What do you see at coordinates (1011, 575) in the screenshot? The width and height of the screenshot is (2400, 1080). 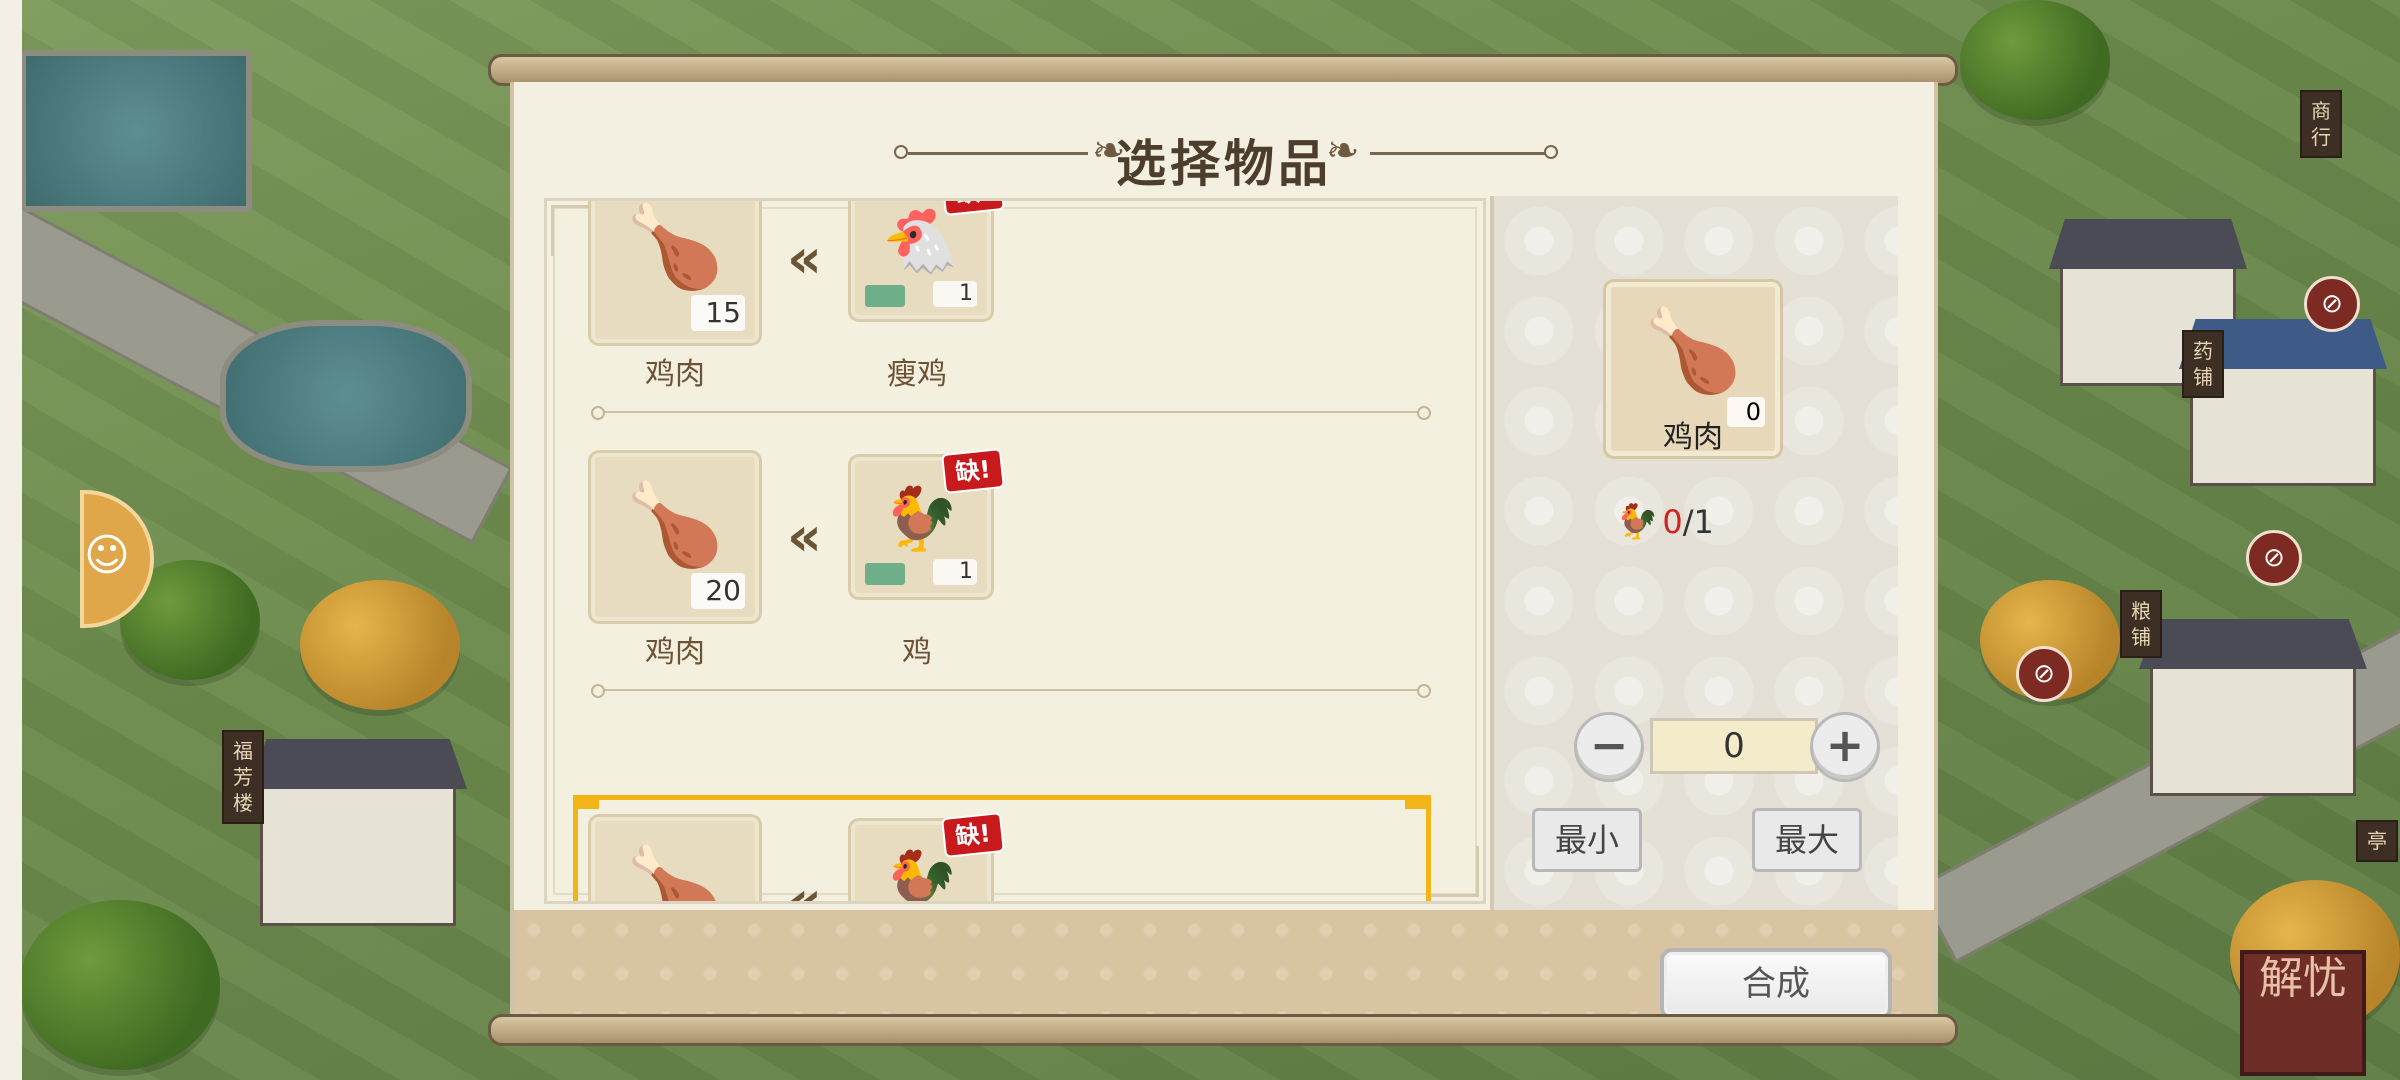 I see `recipe-row: 🍗 20 « 🐓 1 缺! 鸡肉 鸡` at bounding box center [1011, 575].